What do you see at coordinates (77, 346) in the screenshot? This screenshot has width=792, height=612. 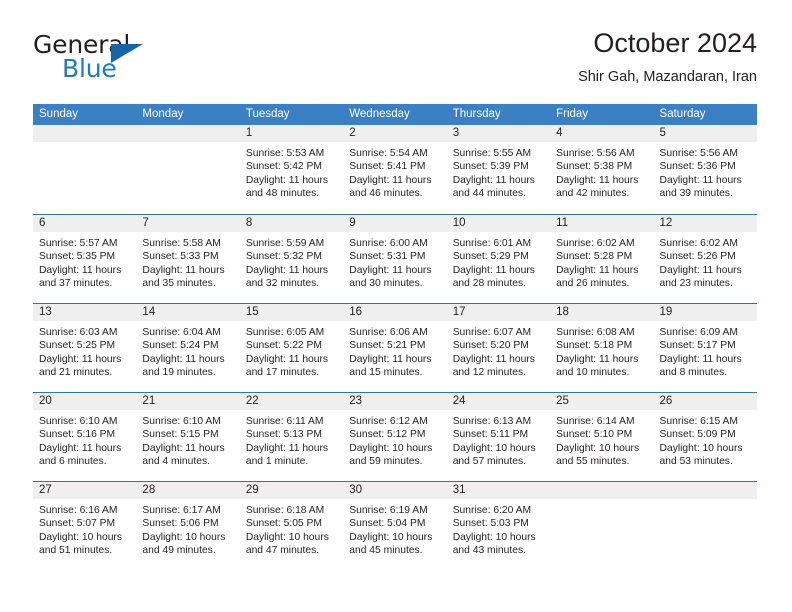 I see `day-detail-line: Sunset: 5:25 PM` at bounding box center [77, 346].